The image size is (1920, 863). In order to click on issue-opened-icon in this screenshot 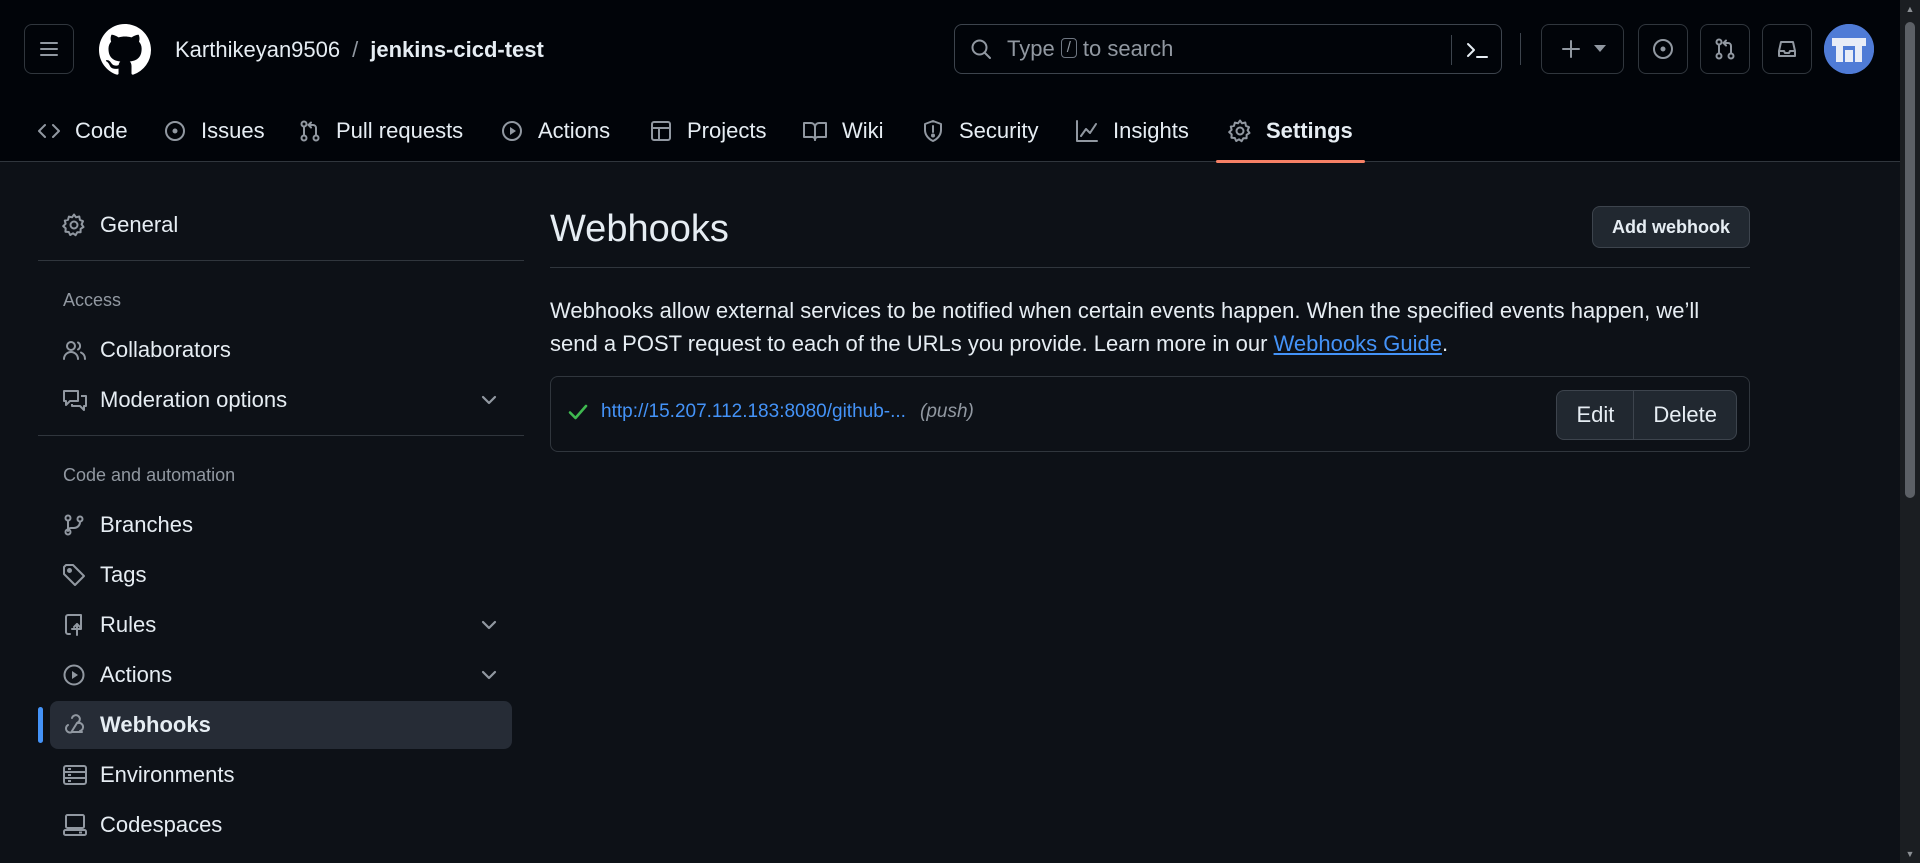, I will do `click(1663, 49)`.